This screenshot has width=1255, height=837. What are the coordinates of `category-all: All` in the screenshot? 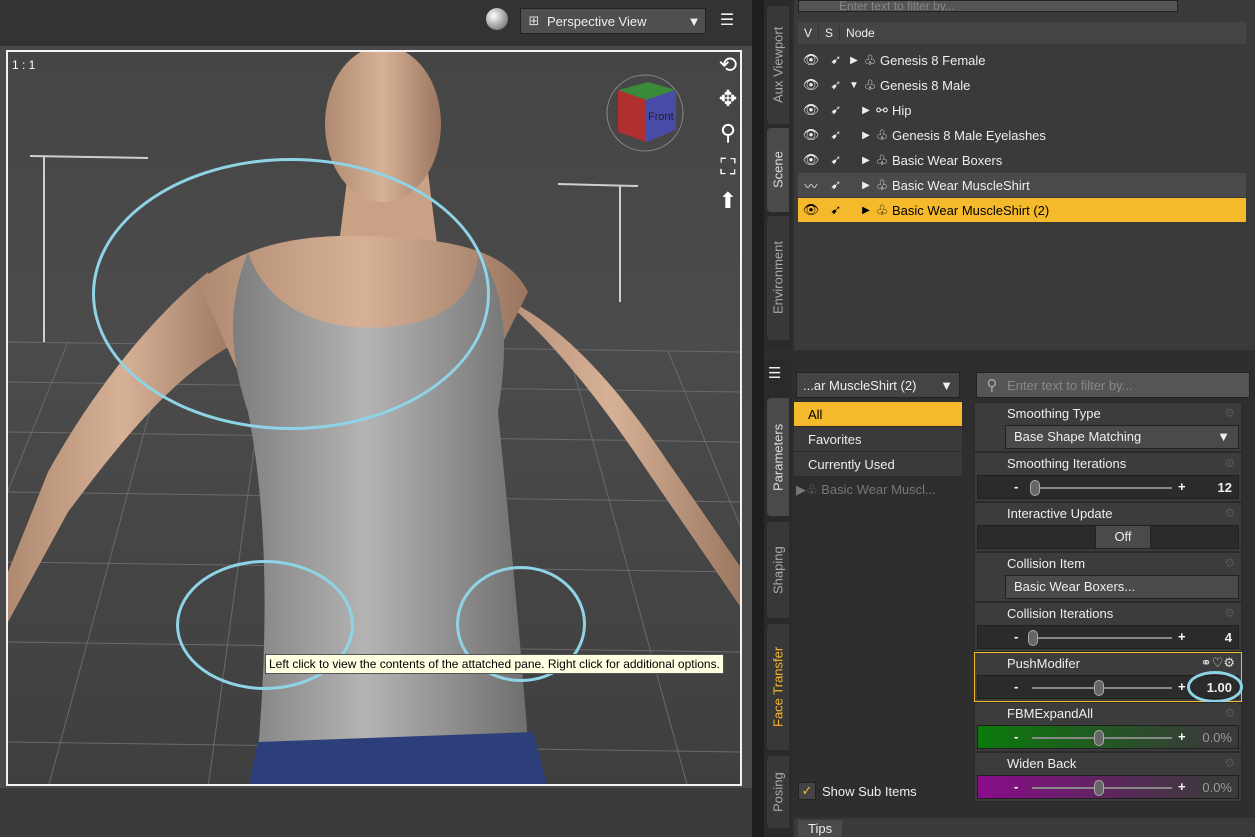 It's located at (878, 414).